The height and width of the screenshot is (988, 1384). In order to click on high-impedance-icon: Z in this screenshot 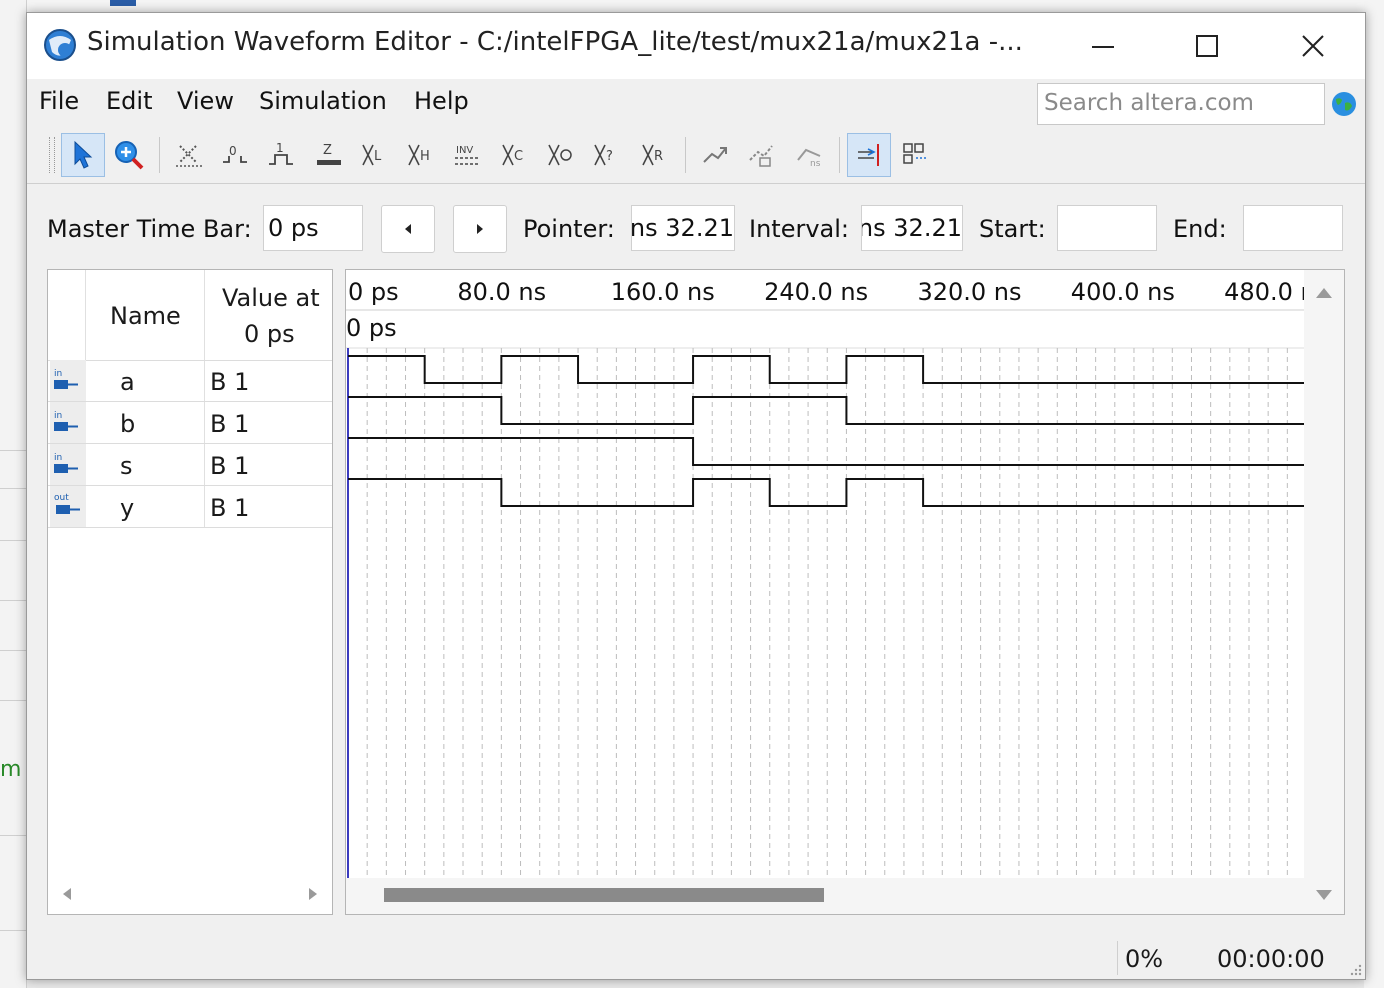, I will do `click(329, 154)`.